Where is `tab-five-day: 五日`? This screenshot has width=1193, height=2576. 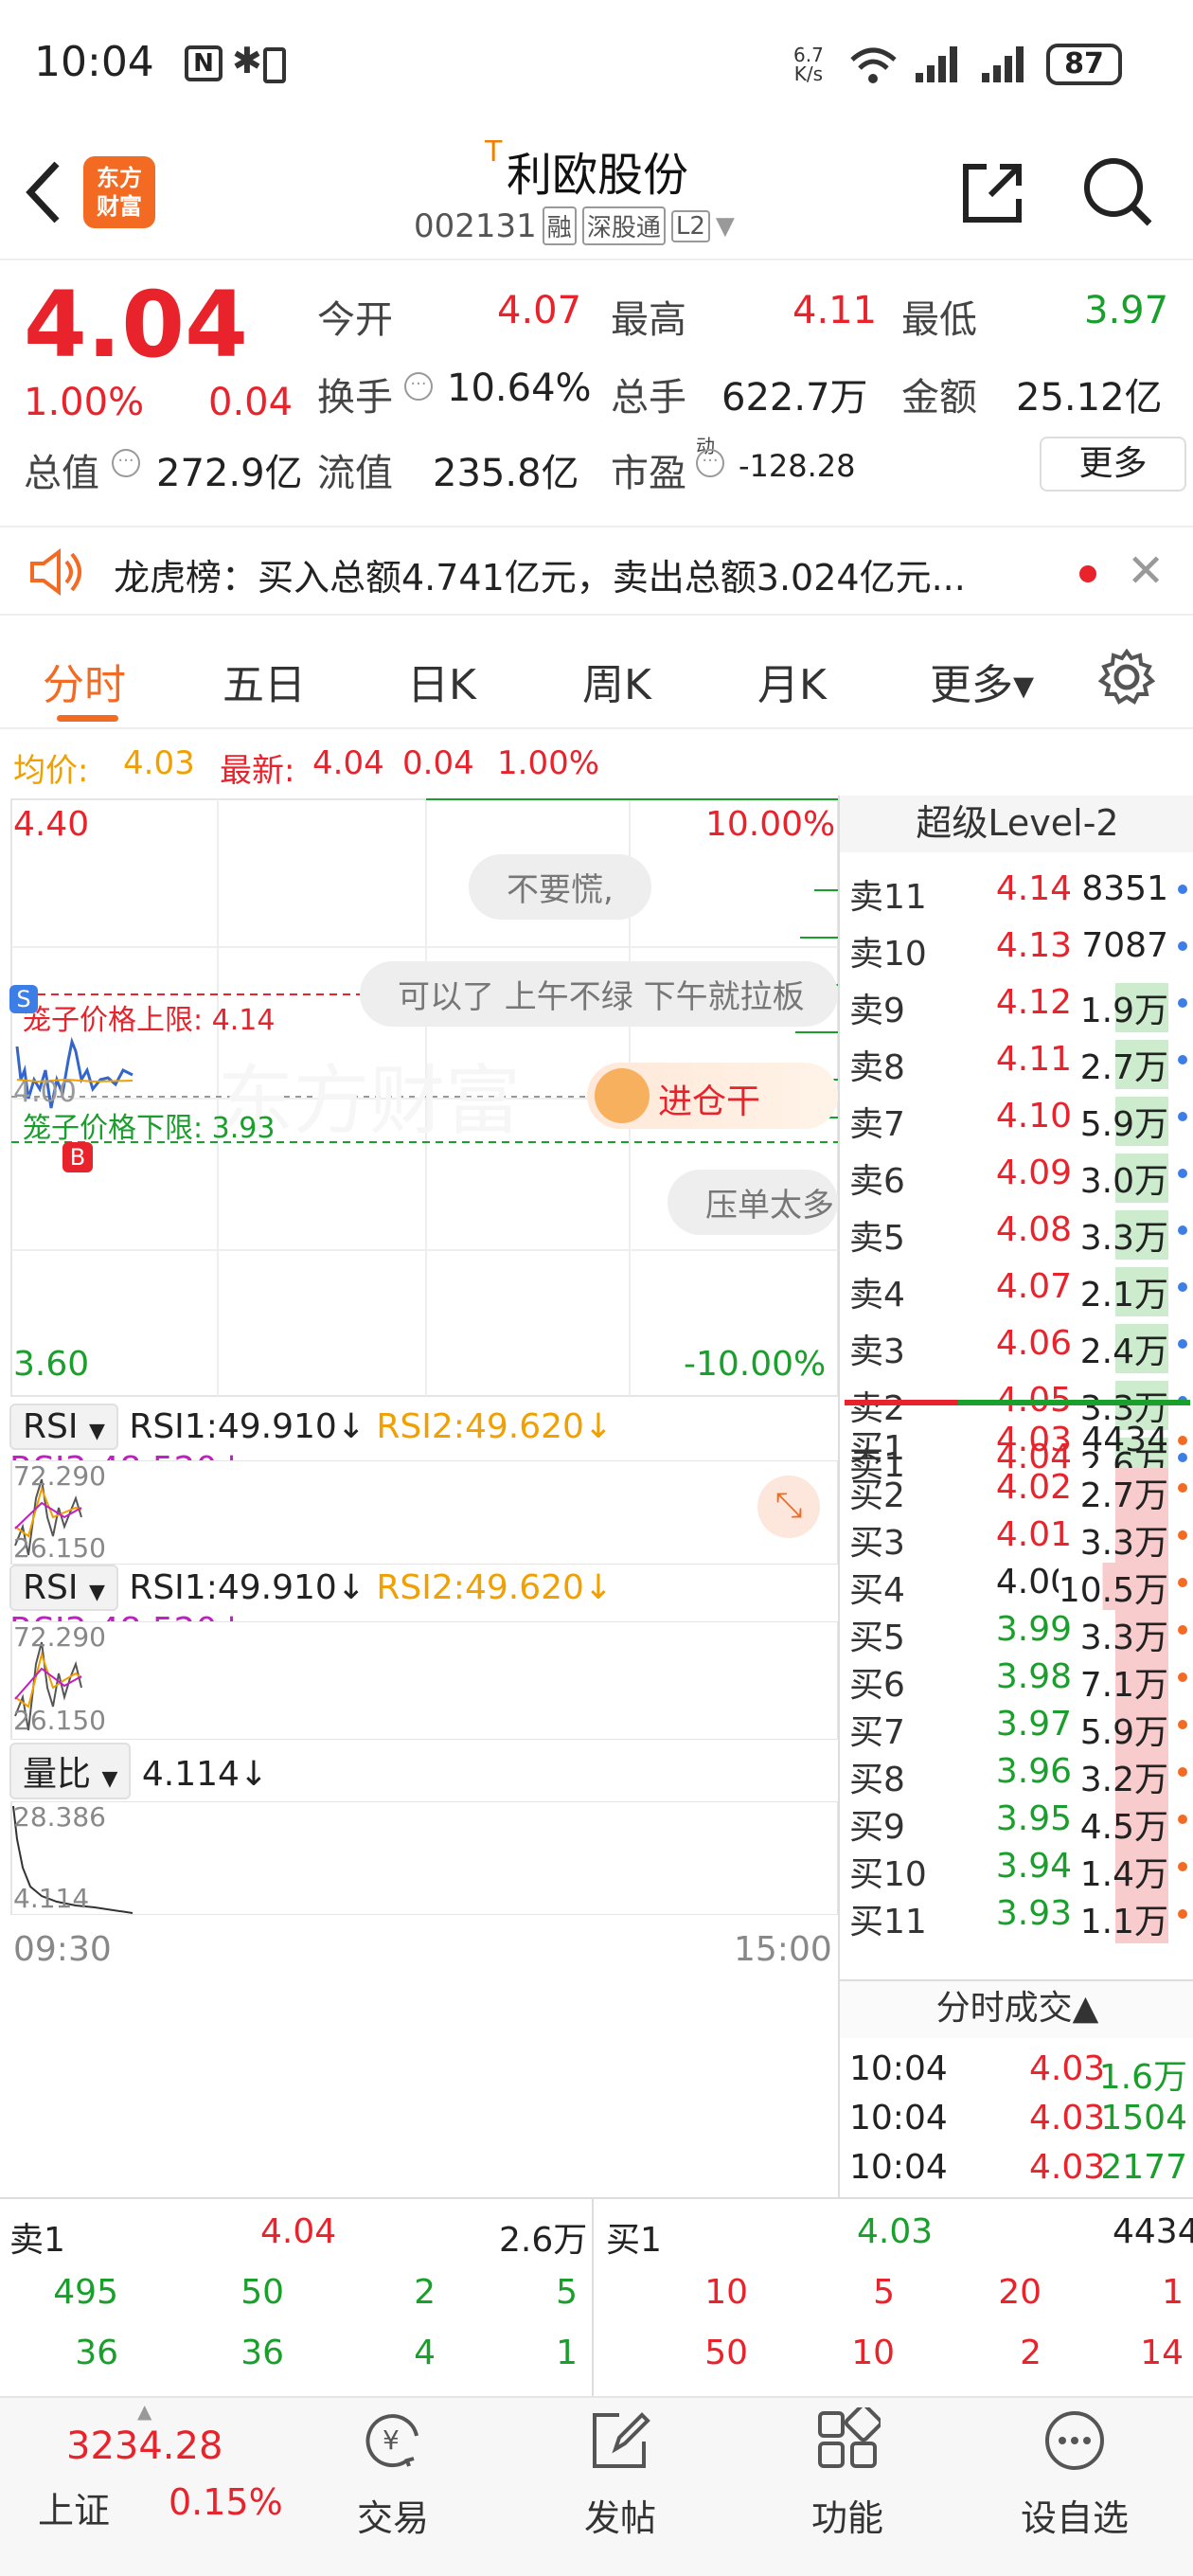 tab-five-day: 五日 is located at coordinates (264, 681).